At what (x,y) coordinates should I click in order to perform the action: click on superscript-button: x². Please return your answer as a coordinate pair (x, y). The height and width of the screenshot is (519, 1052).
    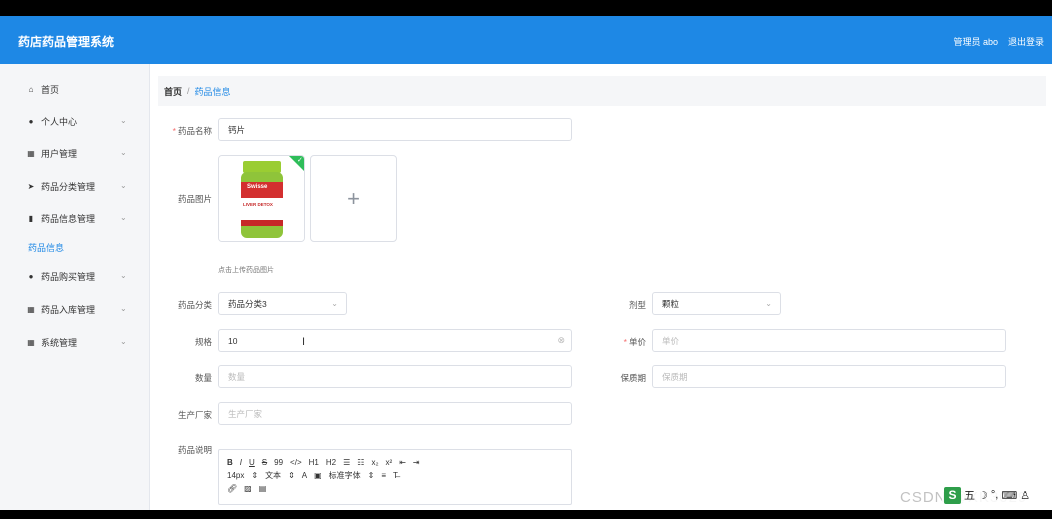
    Looking at the image, I should click on (389, 462).